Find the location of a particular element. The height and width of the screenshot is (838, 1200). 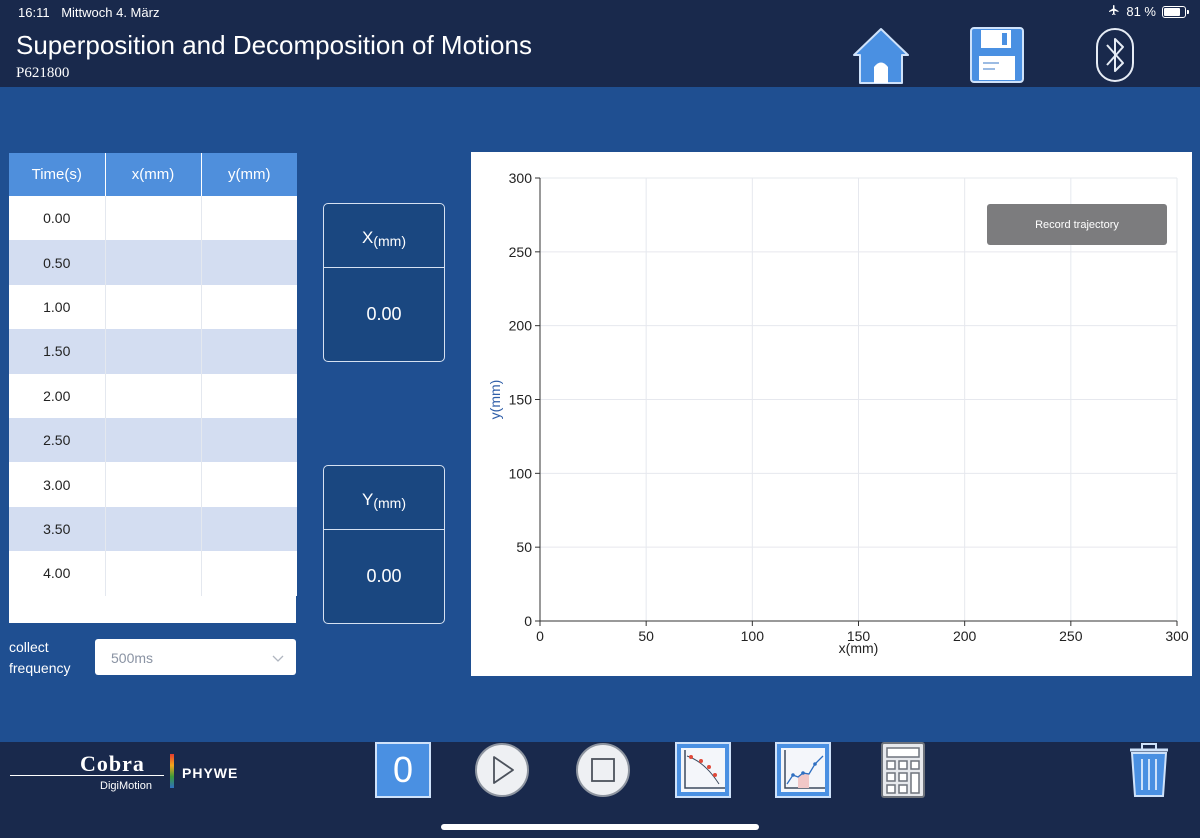

calculator-icon is located at coordinates (903, 770).